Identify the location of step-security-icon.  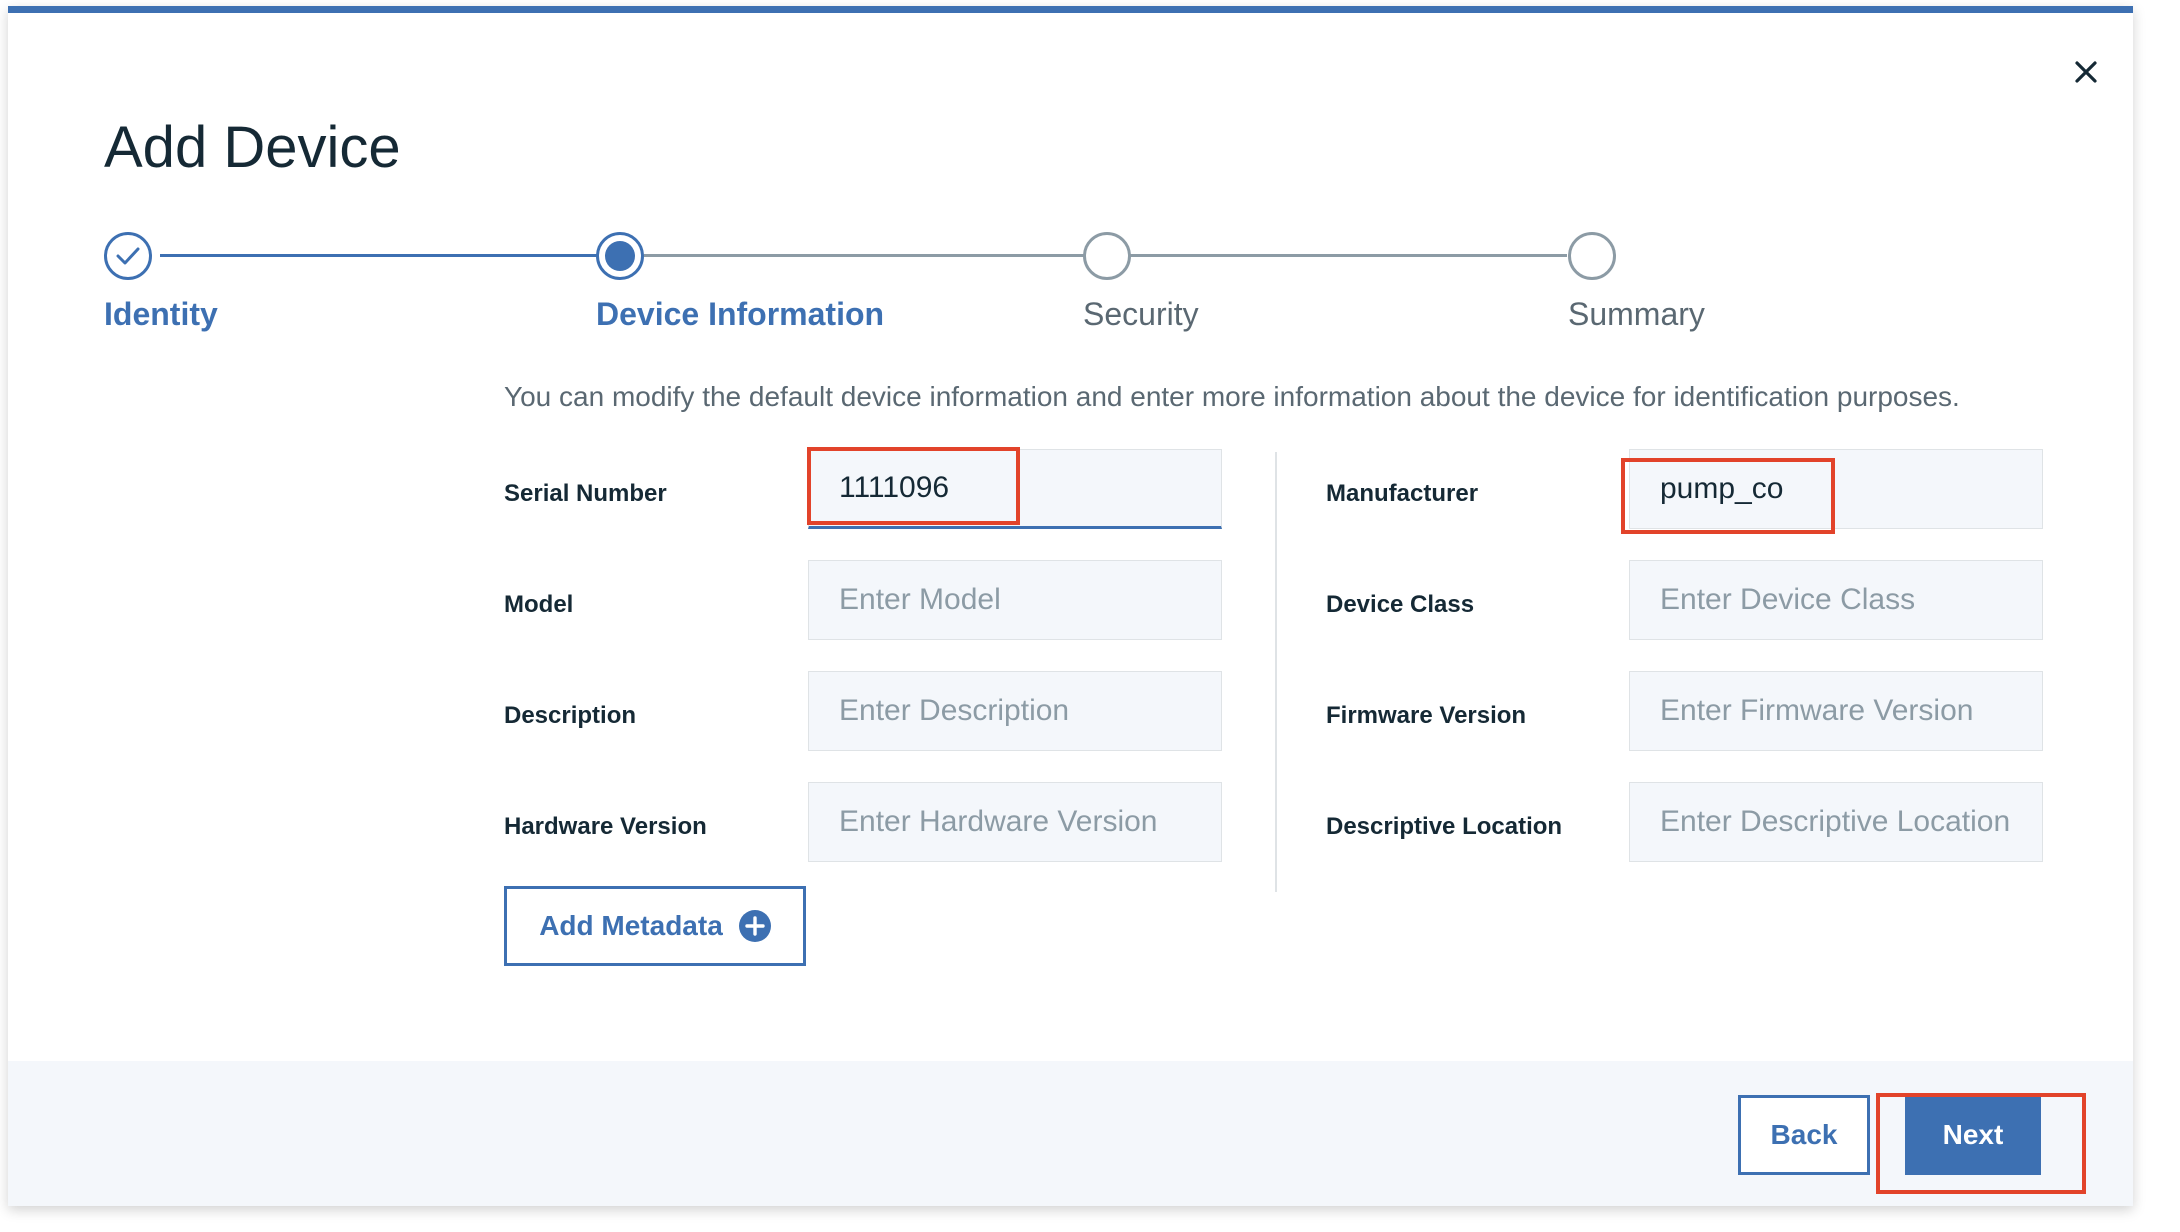
(1107, 256).